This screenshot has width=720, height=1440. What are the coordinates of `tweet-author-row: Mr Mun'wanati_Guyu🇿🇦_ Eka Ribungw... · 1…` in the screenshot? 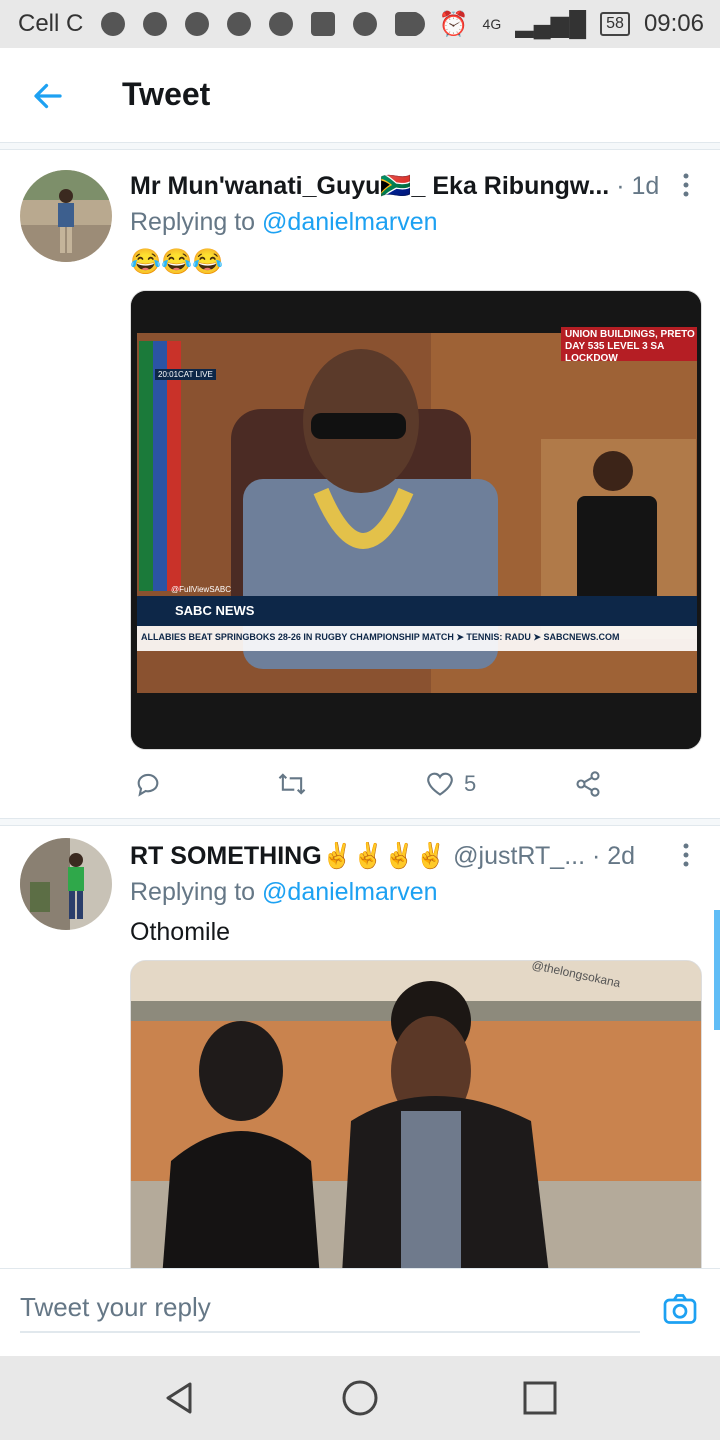 It's located at (395, 186).